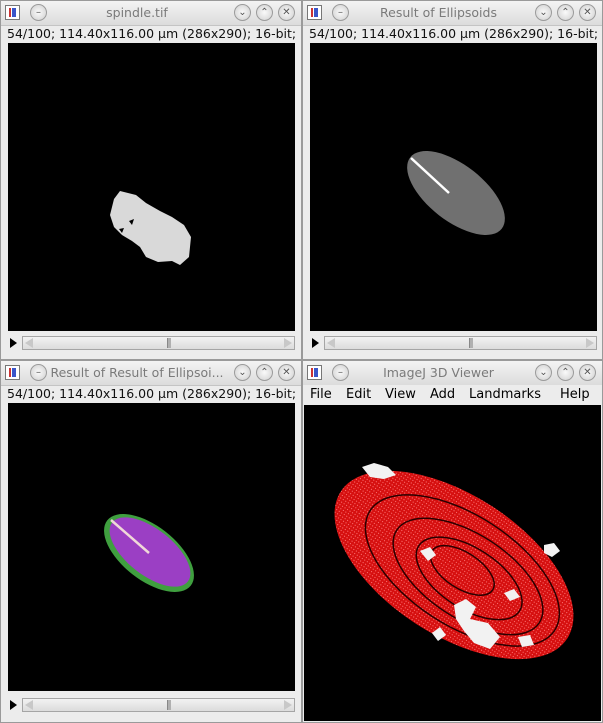 This screenshot has height=723, width=603. Describe the element at coordinates (137, 12) in the screenshot. I see `window-title: spindle.tif` at that location.